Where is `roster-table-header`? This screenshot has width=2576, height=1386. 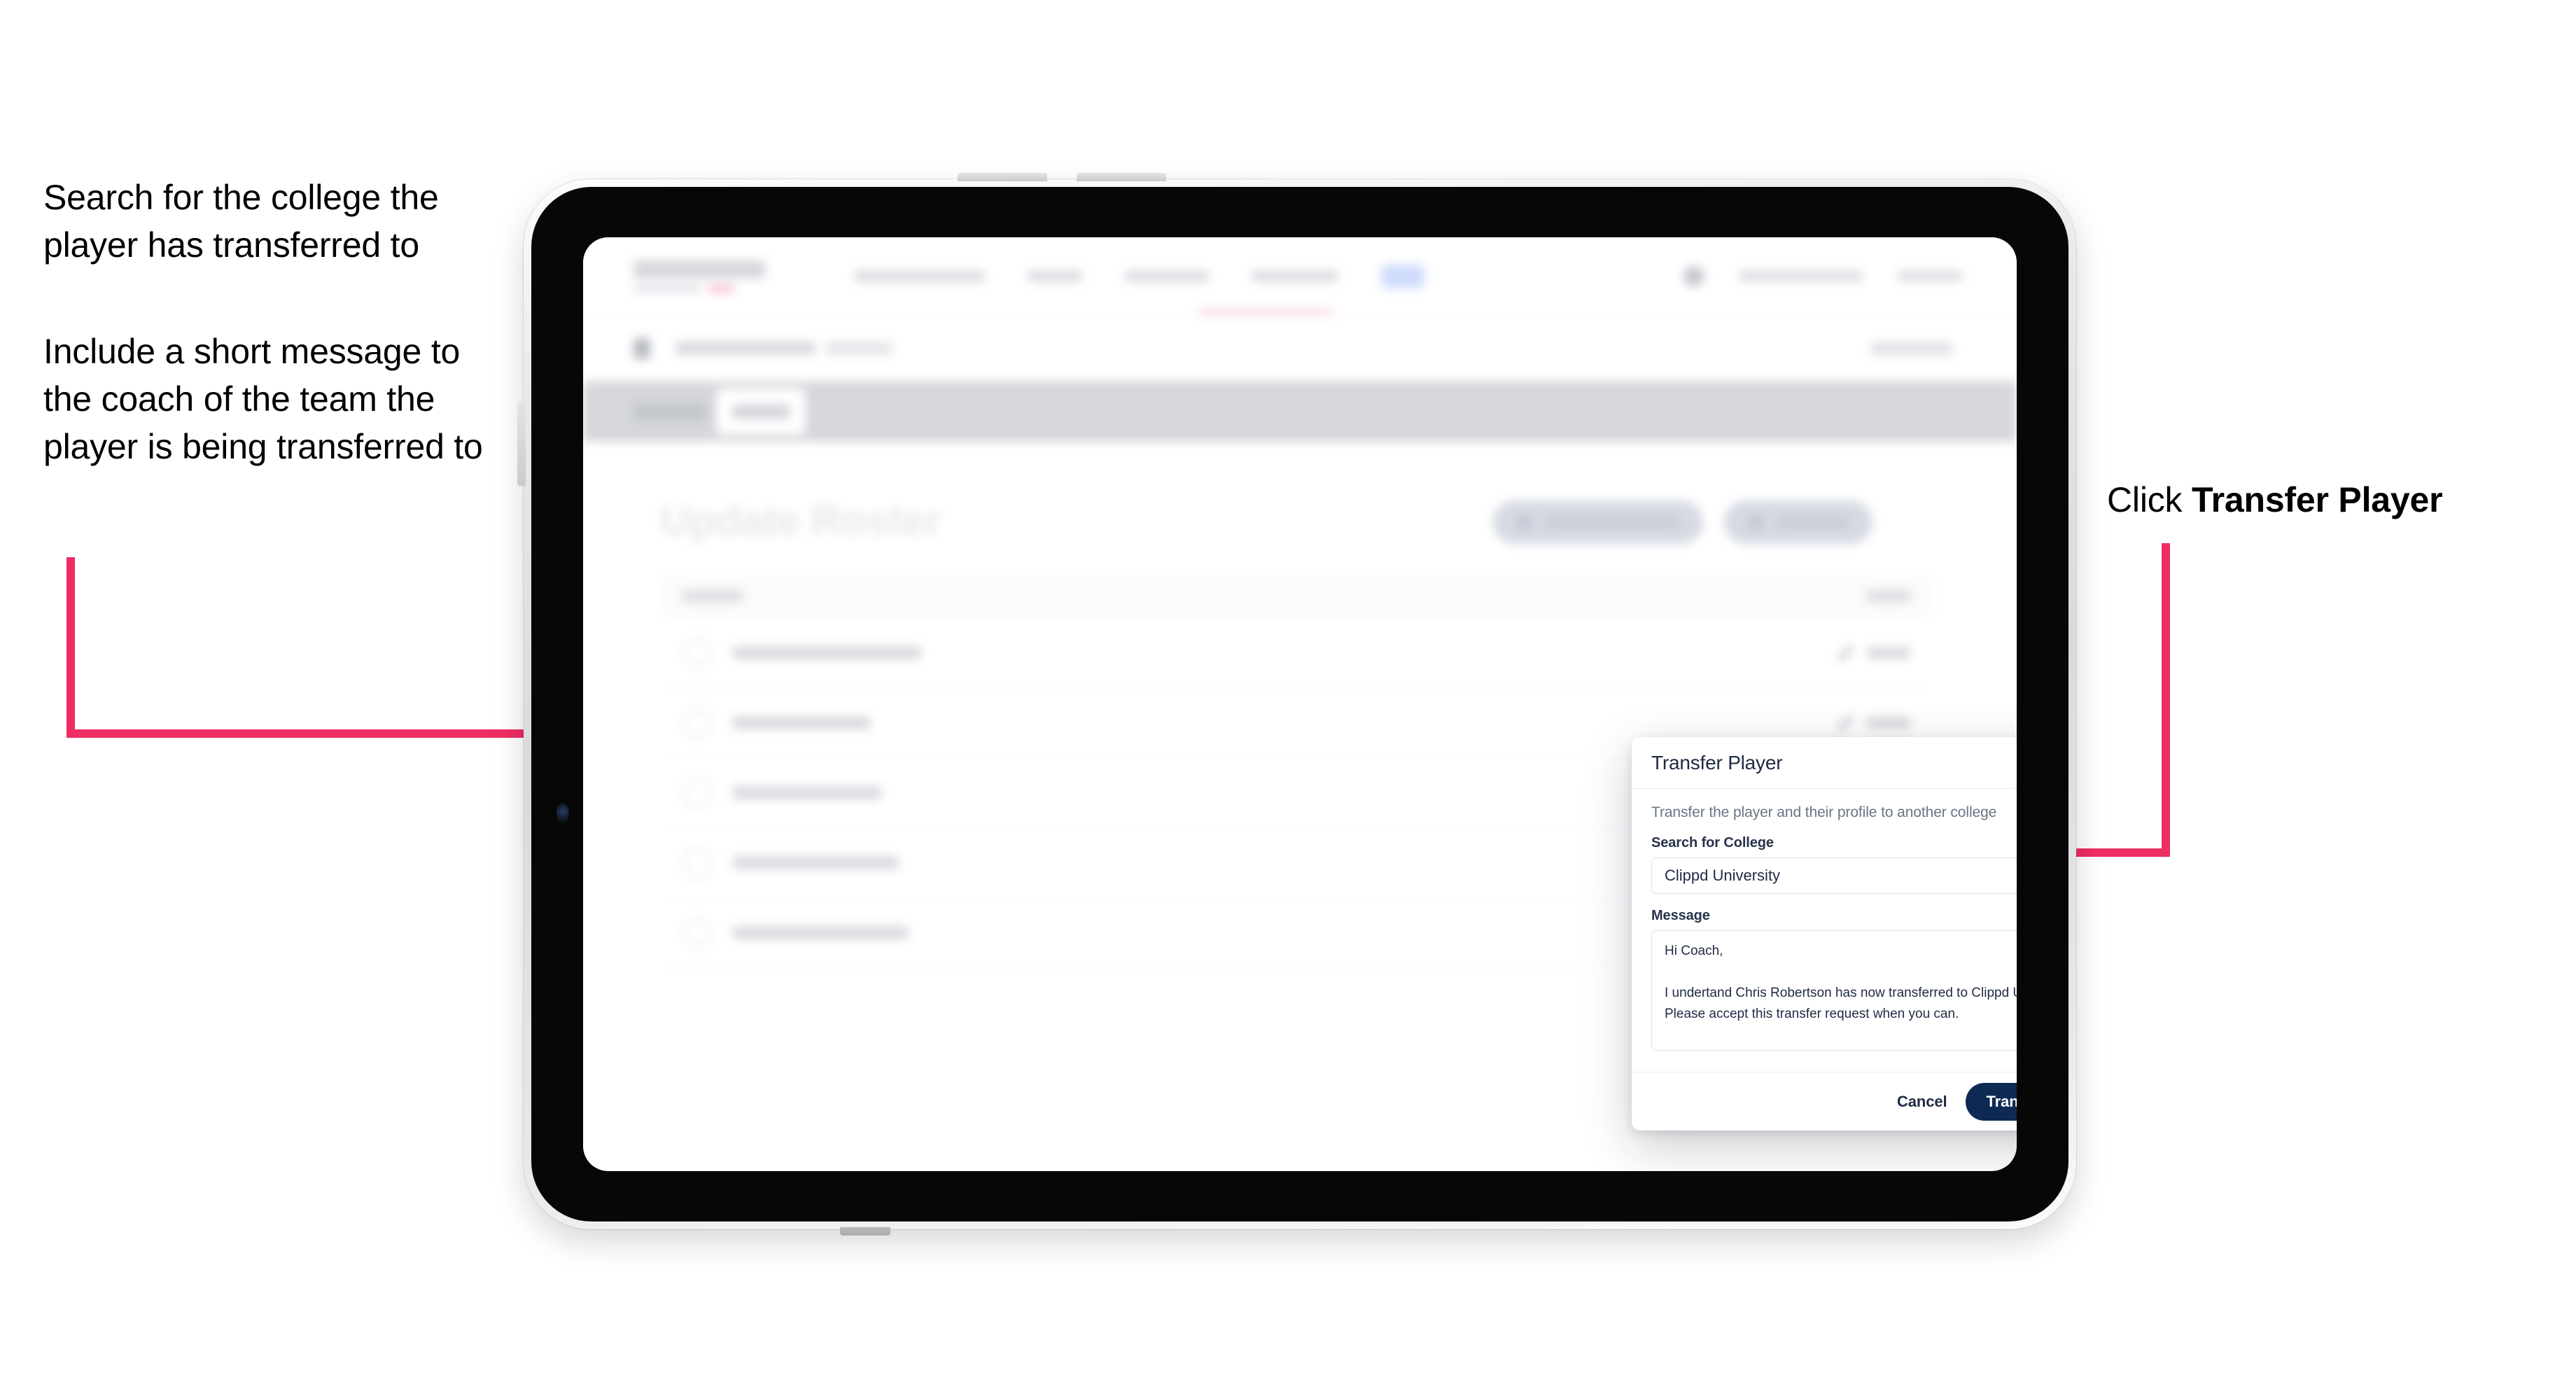 roster-table-header is located at coordinates (1296, 596).